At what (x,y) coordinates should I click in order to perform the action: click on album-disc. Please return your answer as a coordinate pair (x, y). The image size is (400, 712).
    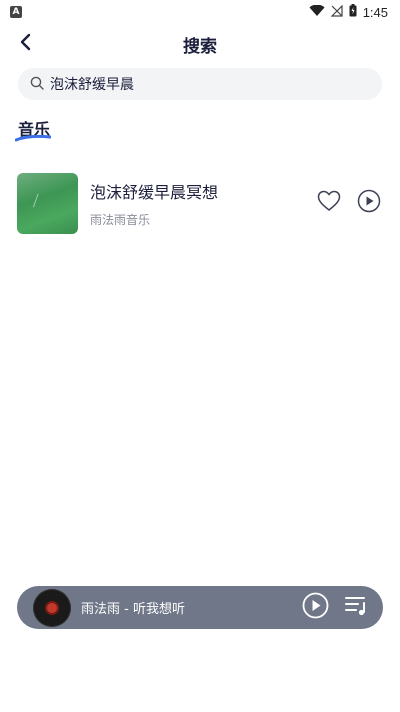
    Looking at the image, I should click on (52, 607).